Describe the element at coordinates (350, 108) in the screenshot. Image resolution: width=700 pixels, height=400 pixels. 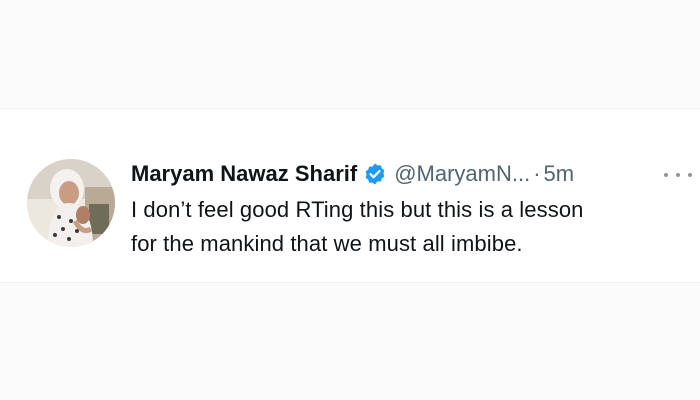
I see `divider` at that location.